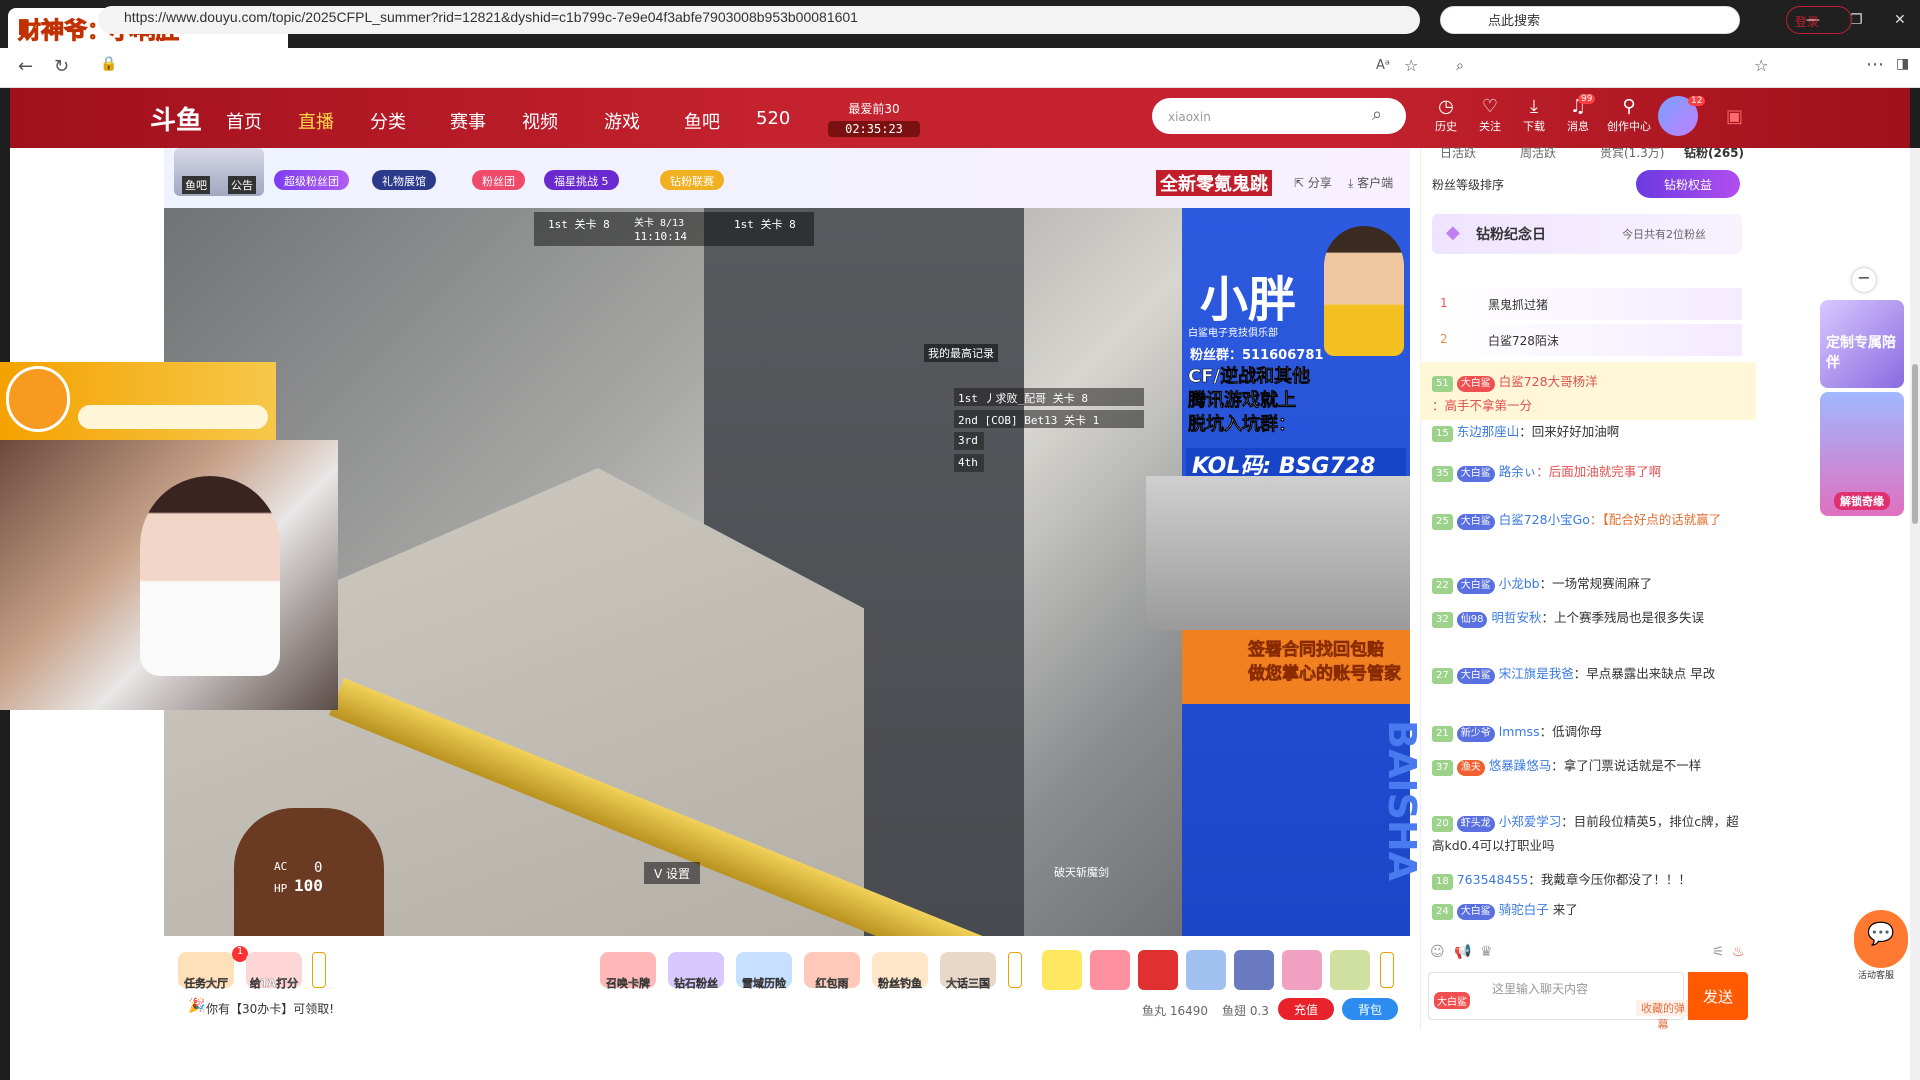 The width and height of the screenshot is (1920, 1080). I want to click on chat-username: lmmss, so click(1519, 731).